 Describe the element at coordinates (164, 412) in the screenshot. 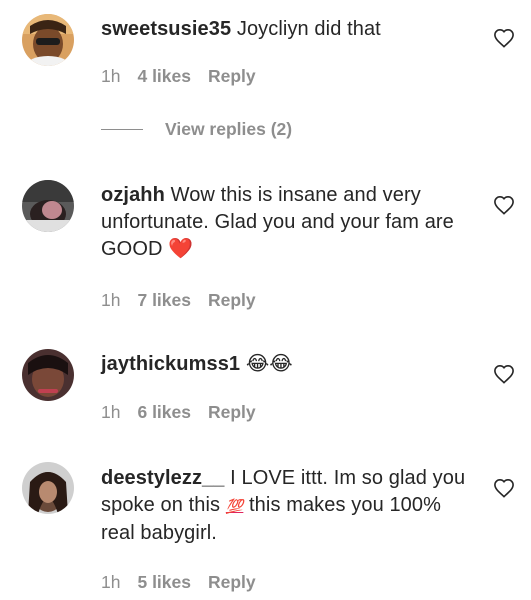

I see `comment-likes: 6 likes` at that location.